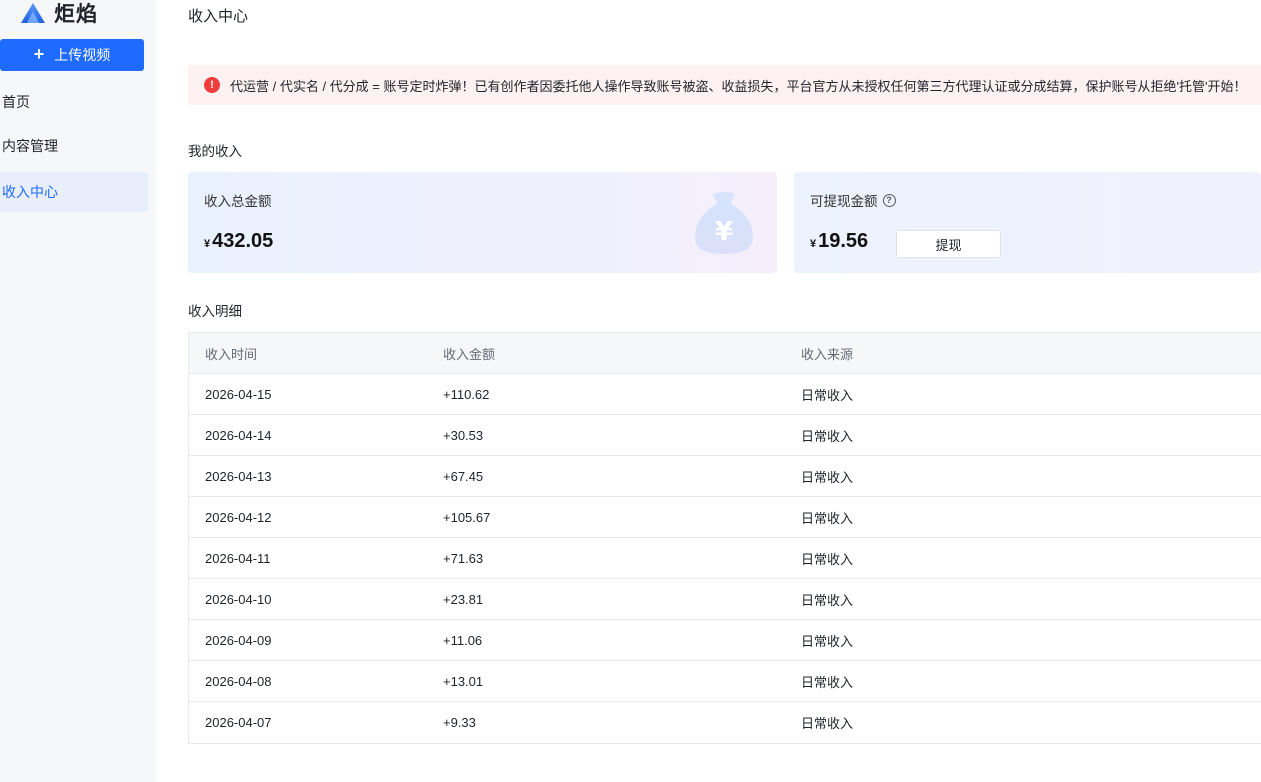  Describe the element at coordinates (243, 241) in the screenshot. I see `total-income-value: 432.05` at that location.